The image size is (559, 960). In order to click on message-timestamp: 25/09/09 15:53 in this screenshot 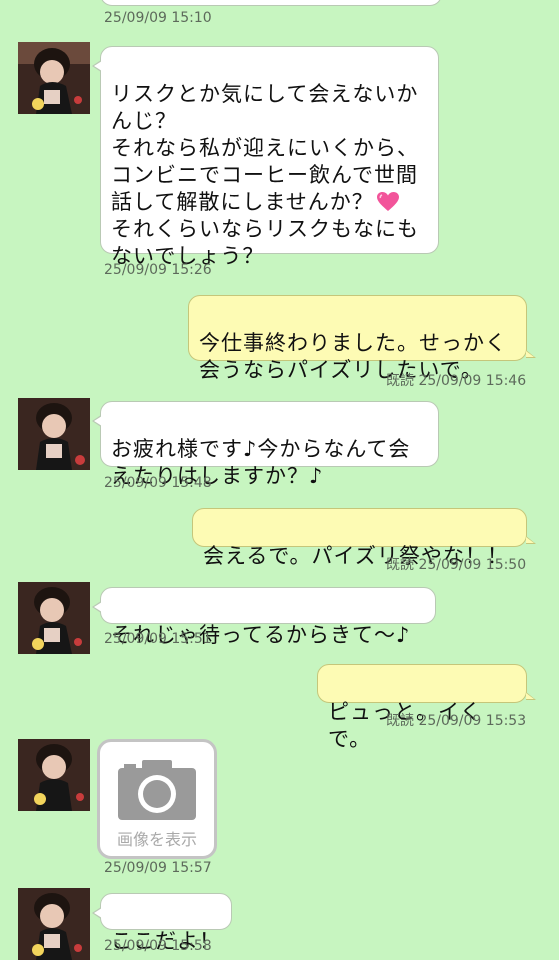, I will do `click(472, 721)`.